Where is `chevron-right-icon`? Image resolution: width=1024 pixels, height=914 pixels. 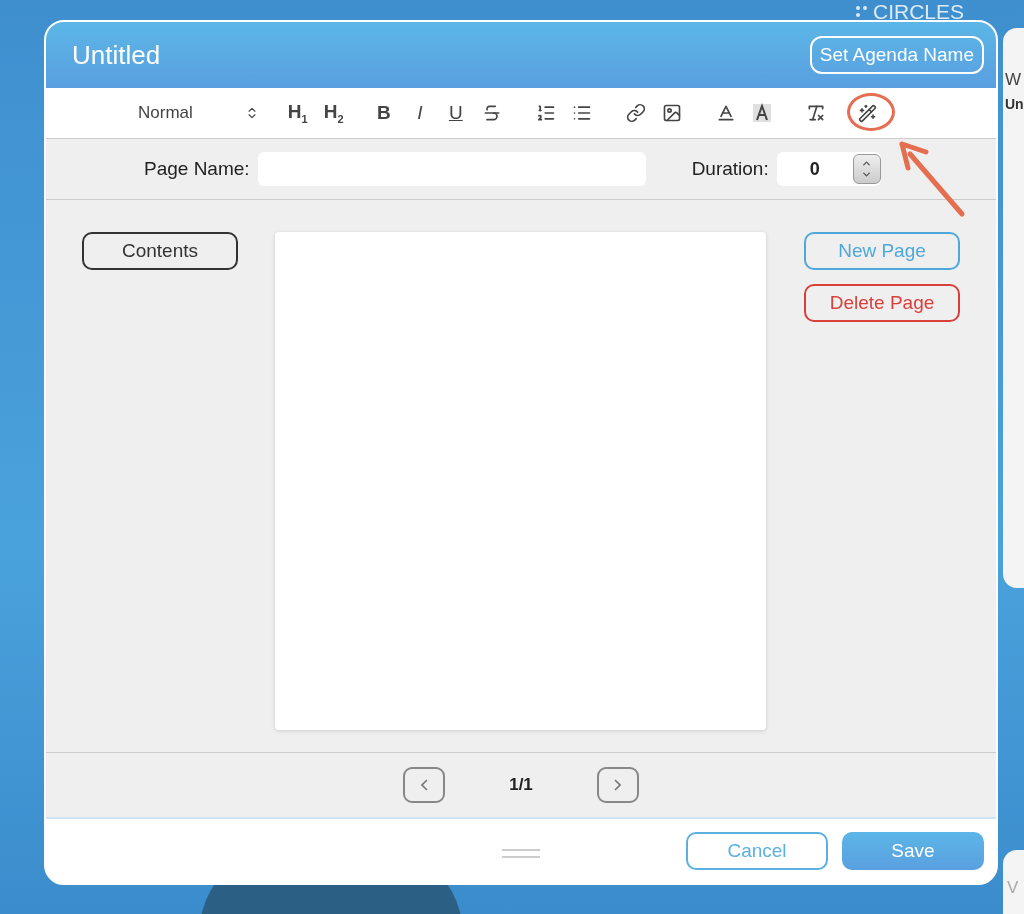 chevron-right-icon is located at coordinates (618, 785).